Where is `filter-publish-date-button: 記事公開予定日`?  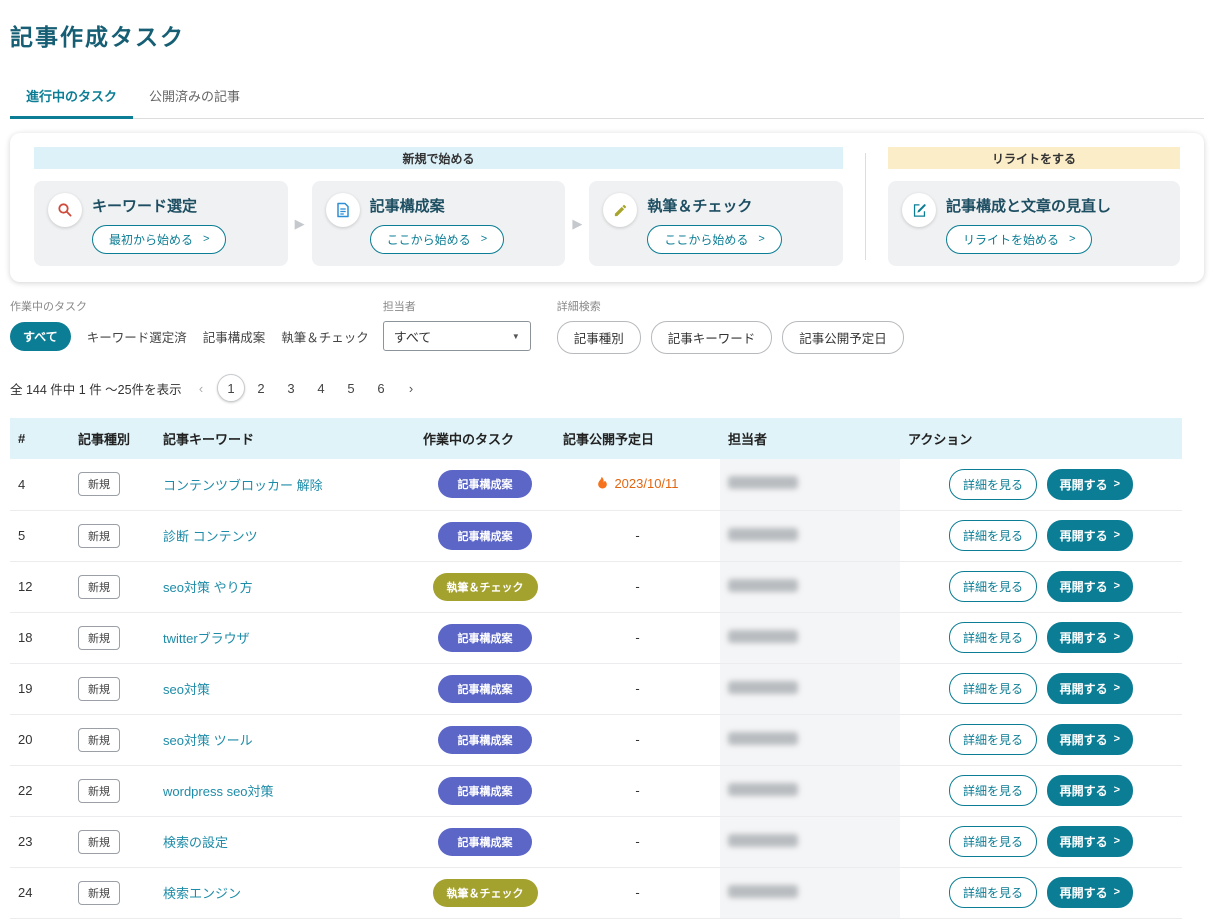
filter-publish-date-button: 記事公開予定日 is located at coordinates (843, 337).